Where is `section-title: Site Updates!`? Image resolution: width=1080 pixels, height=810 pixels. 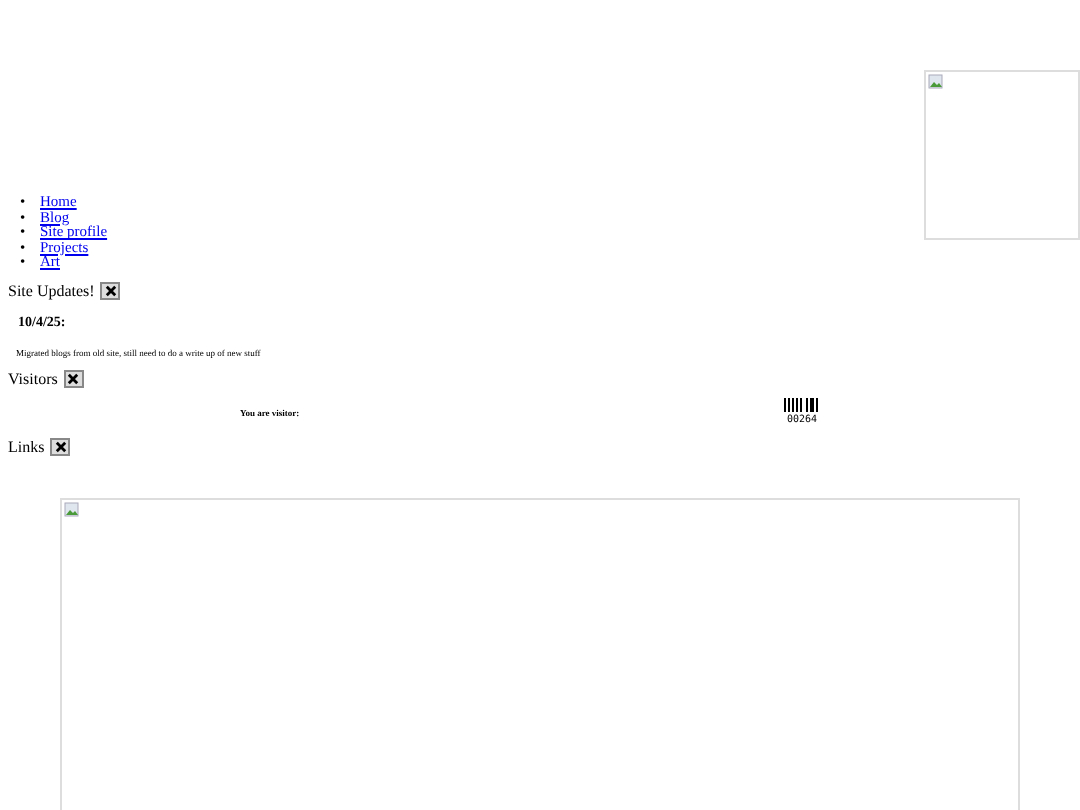
section-title: Site Updates! is located at coordinates (51, 290).